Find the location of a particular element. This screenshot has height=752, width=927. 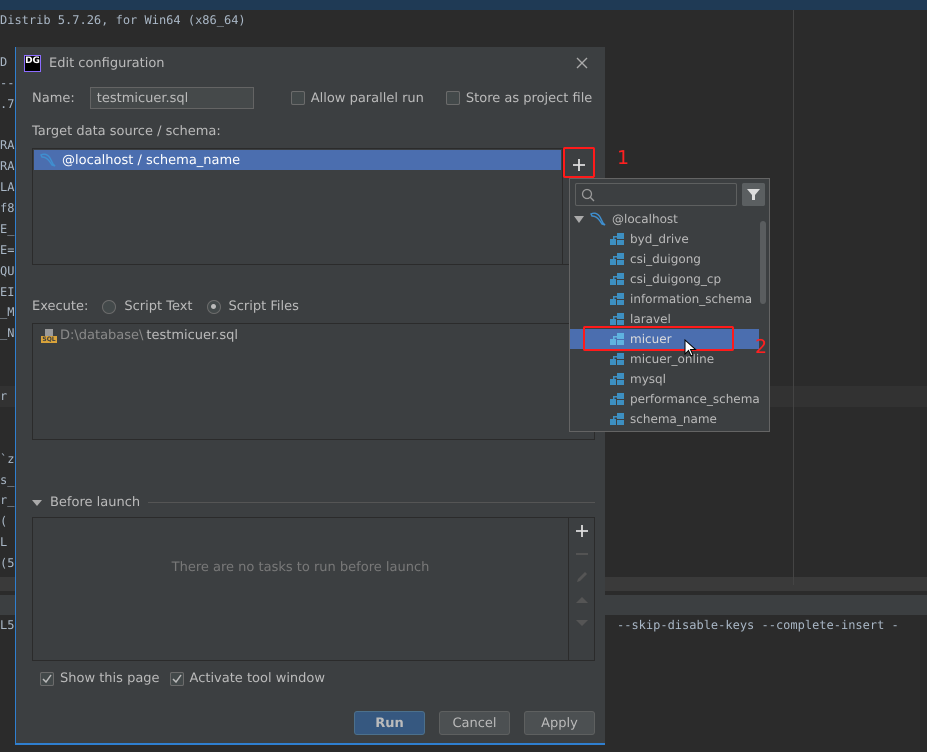

code-text: D is located at coordinates (4, 62).